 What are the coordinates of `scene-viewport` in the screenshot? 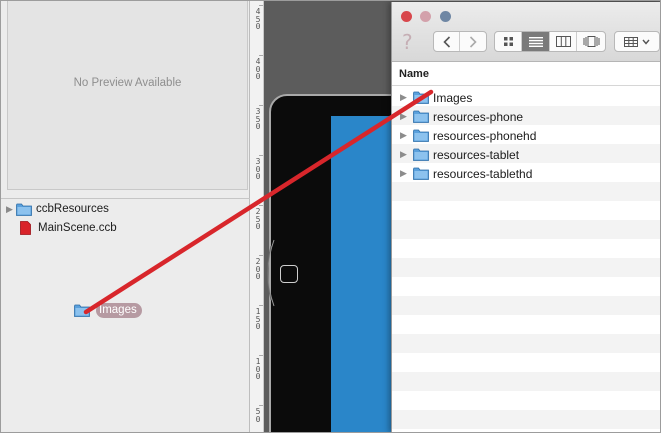 It's located at (361, 274).